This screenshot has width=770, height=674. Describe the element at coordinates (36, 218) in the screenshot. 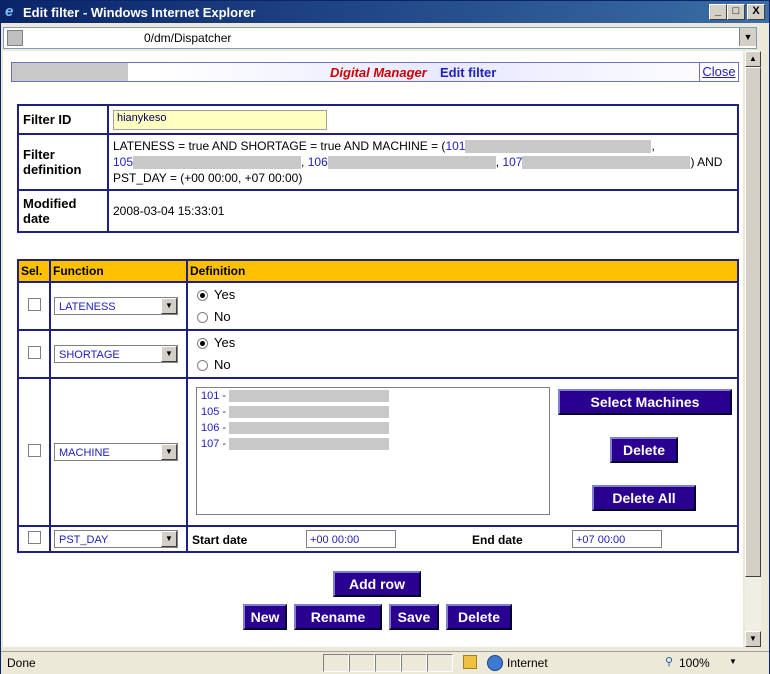

I see `label-line: date` at that location.